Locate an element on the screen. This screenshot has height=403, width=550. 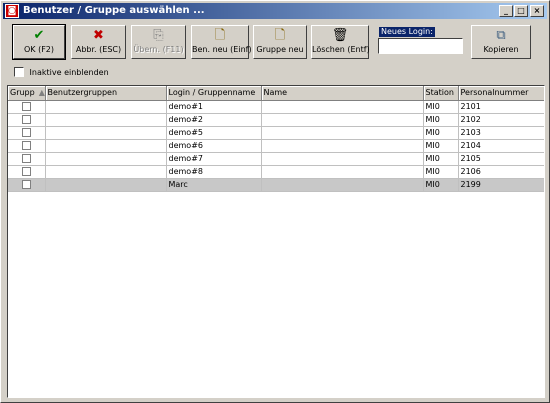
table-row: demo#5 MI0 2103 is located at coordinates (276, 133).